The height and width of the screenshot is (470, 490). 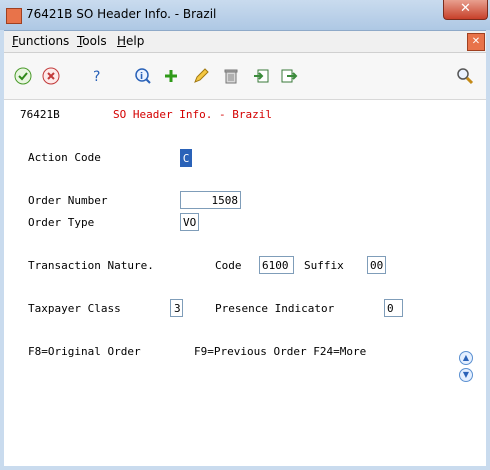 What do you see at coordinates (276, 265) in the screenshot?
I see `code-field: 6100` at bounding box center [276, 265].